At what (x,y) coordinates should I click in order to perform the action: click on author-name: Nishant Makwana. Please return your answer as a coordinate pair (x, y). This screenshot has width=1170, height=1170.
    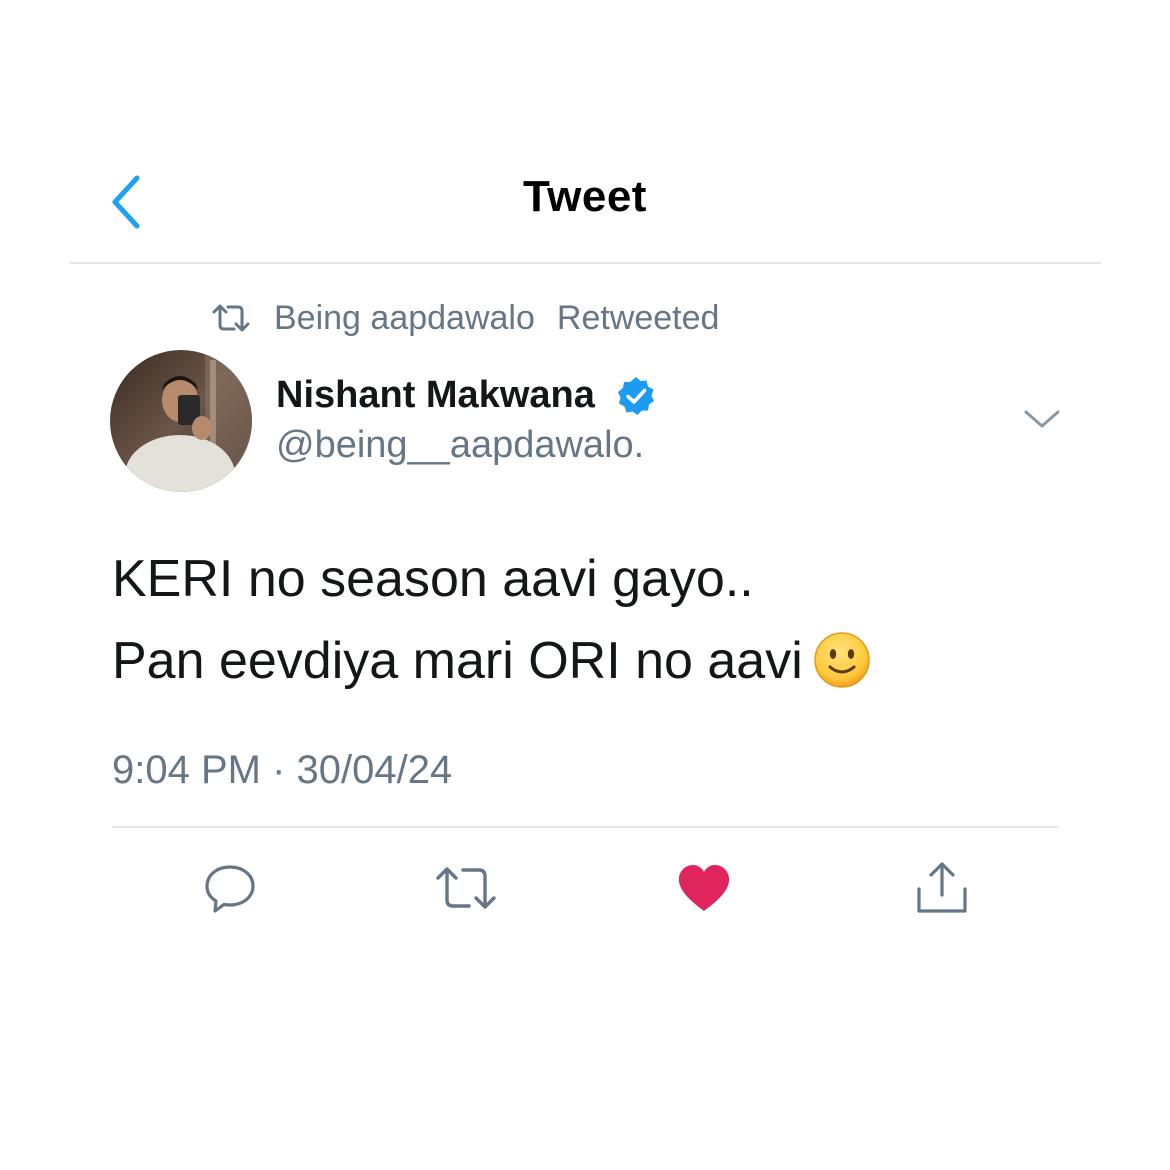
    Looking at the image, I should click on (466, 395).